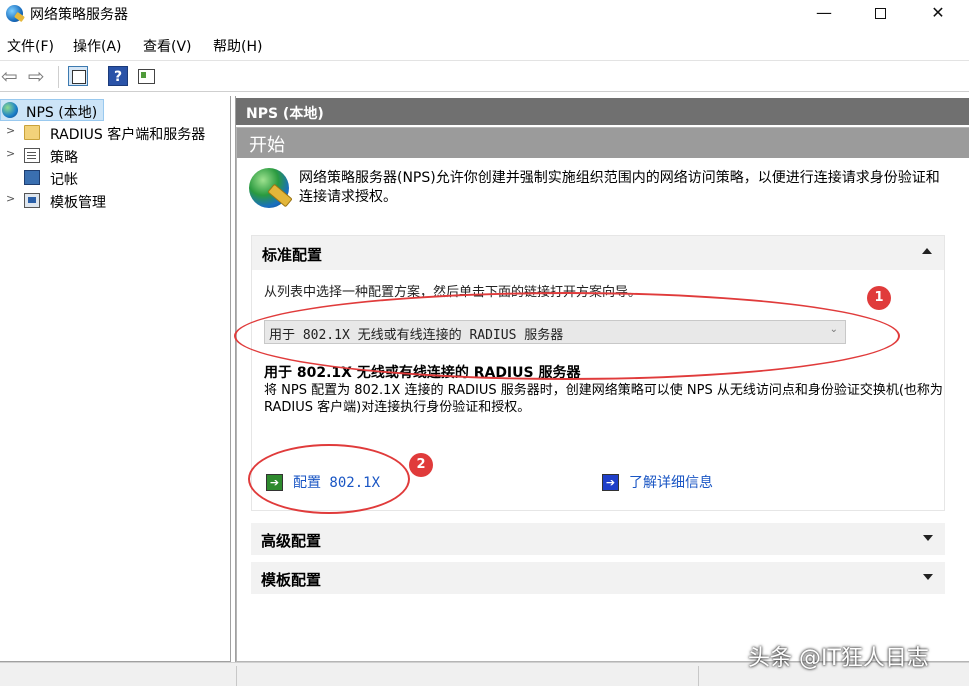 This screenshot has height=686, width=969. What do you see at coordinates (484, 76) in the screenshot?
I see `toolbar: ⇦ ⇨ ?` at bounding box center [484, 76].